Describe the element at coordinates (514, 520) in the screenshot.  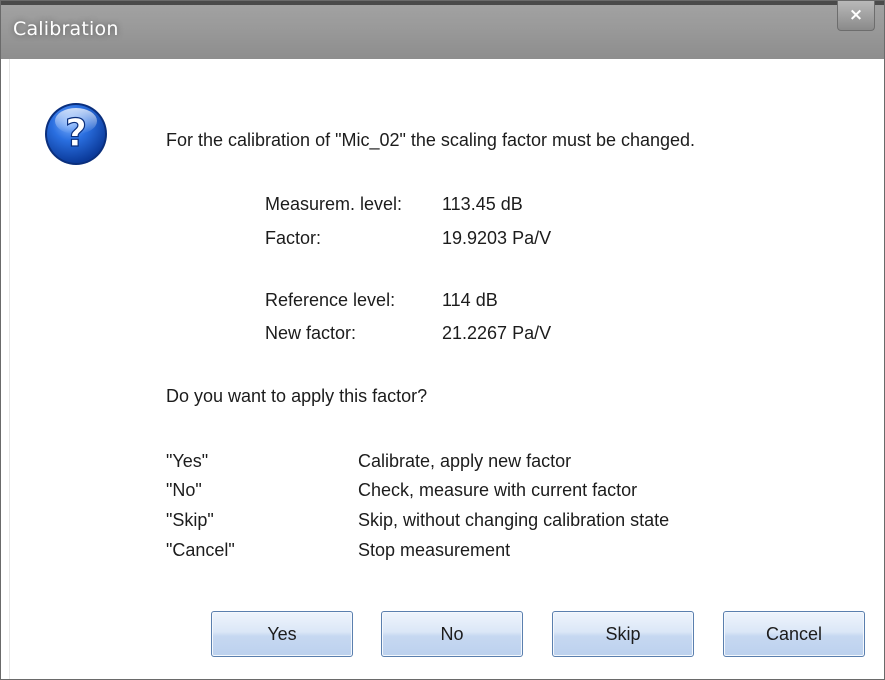
I see `option-desc-skip: Skip, without changing calibration state` at that location.